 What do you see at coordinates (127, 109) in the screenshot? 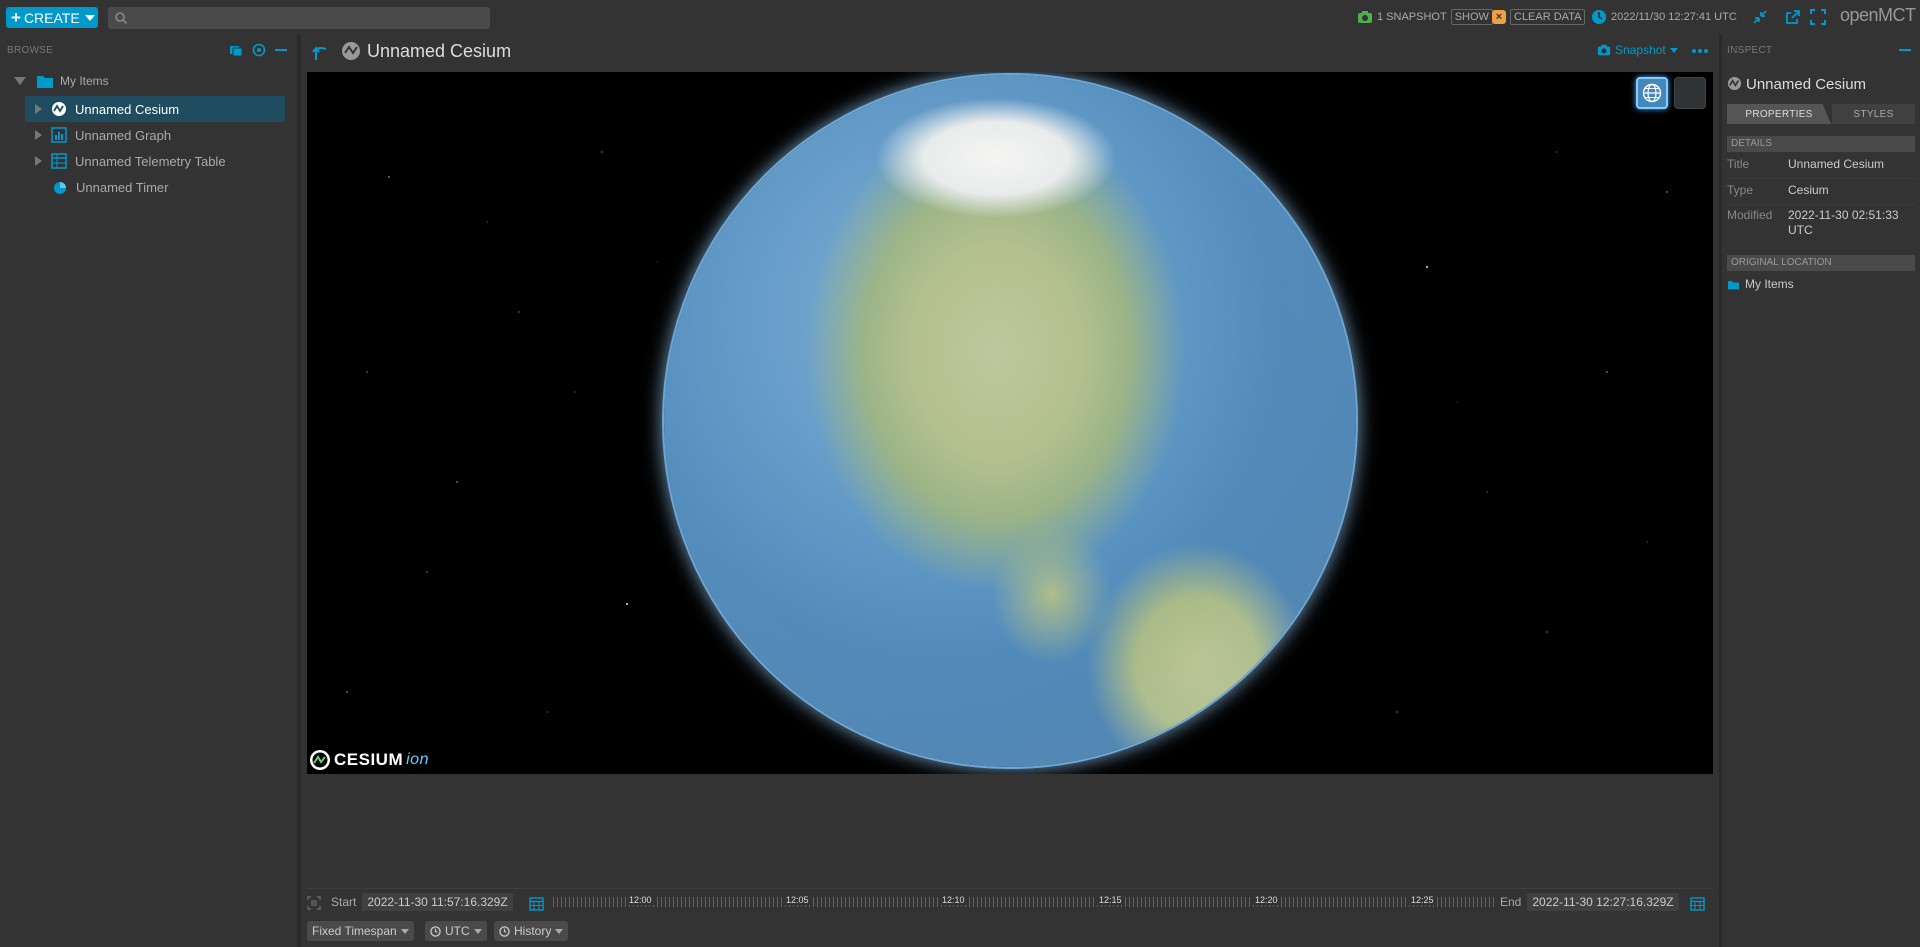
I see `tree-item-label: Unnamed Cesium` at bounding box center [127, 109].